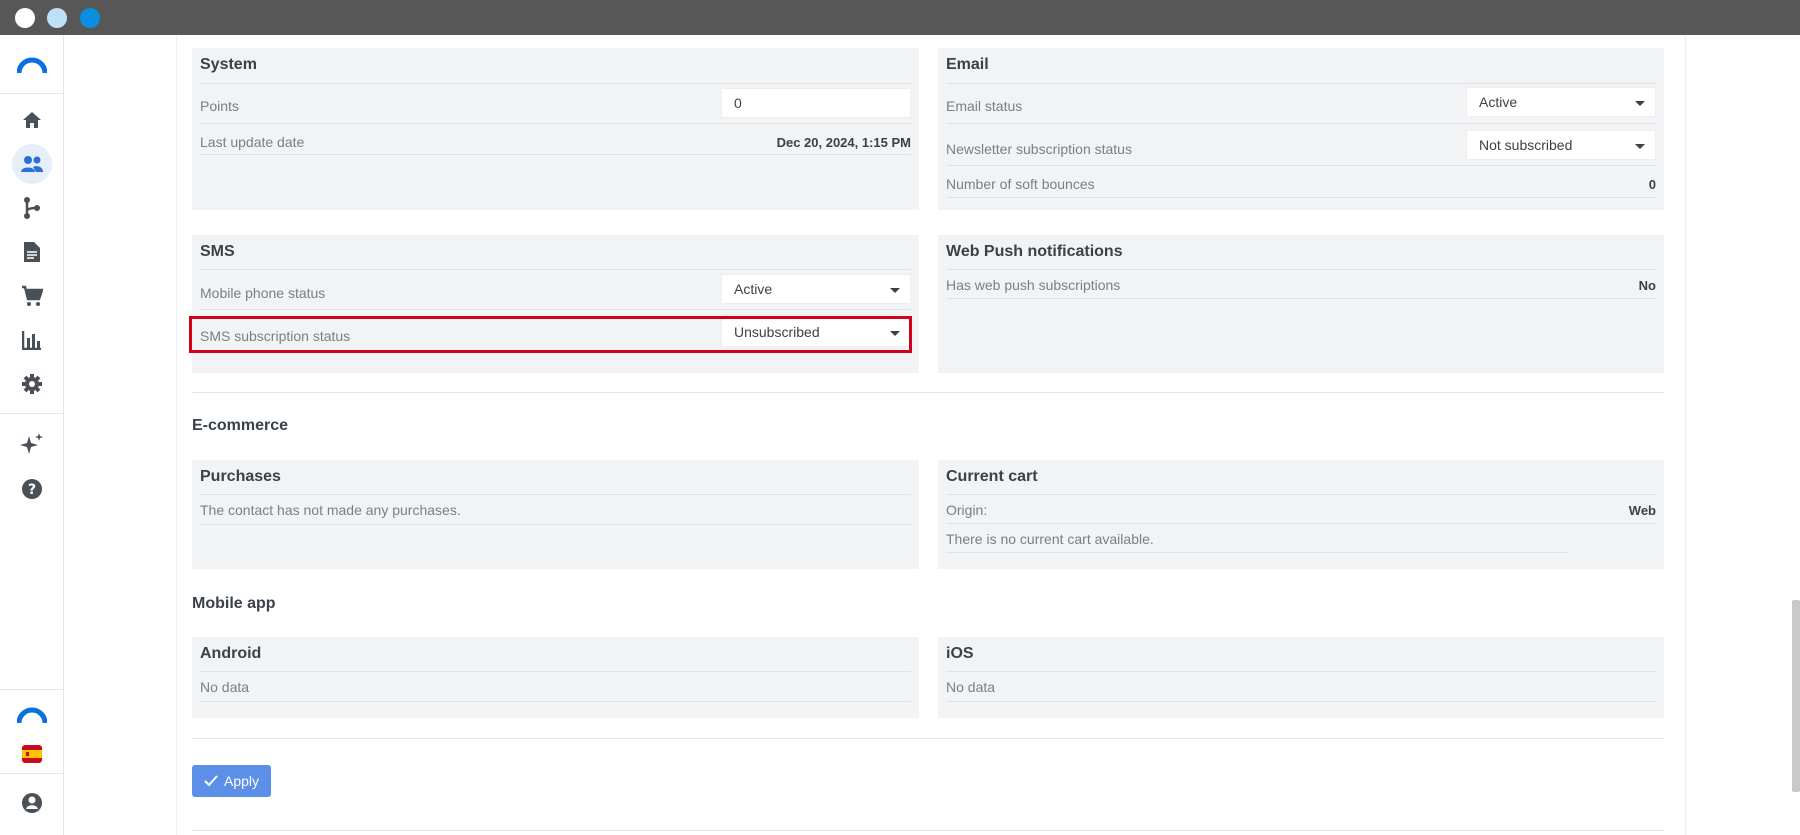  I want to click on window-close-button, so click(25, 18).